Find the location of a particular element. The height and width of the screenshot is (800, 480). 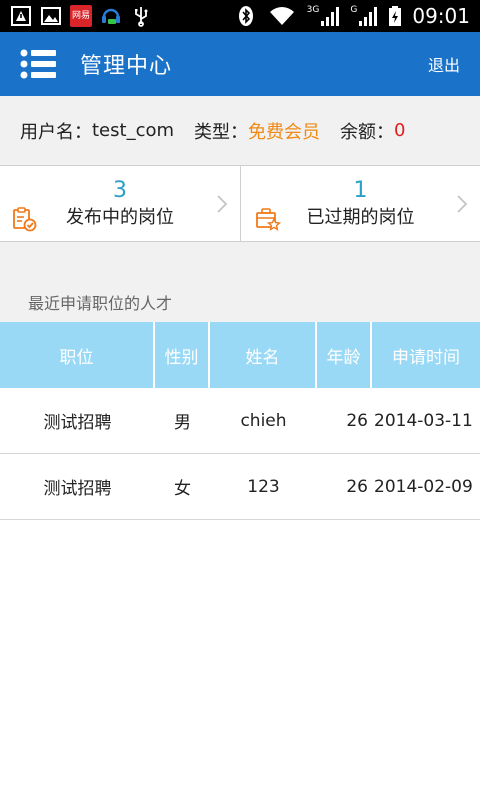

cell-gender: 女 is located at coordinates (182, 489).